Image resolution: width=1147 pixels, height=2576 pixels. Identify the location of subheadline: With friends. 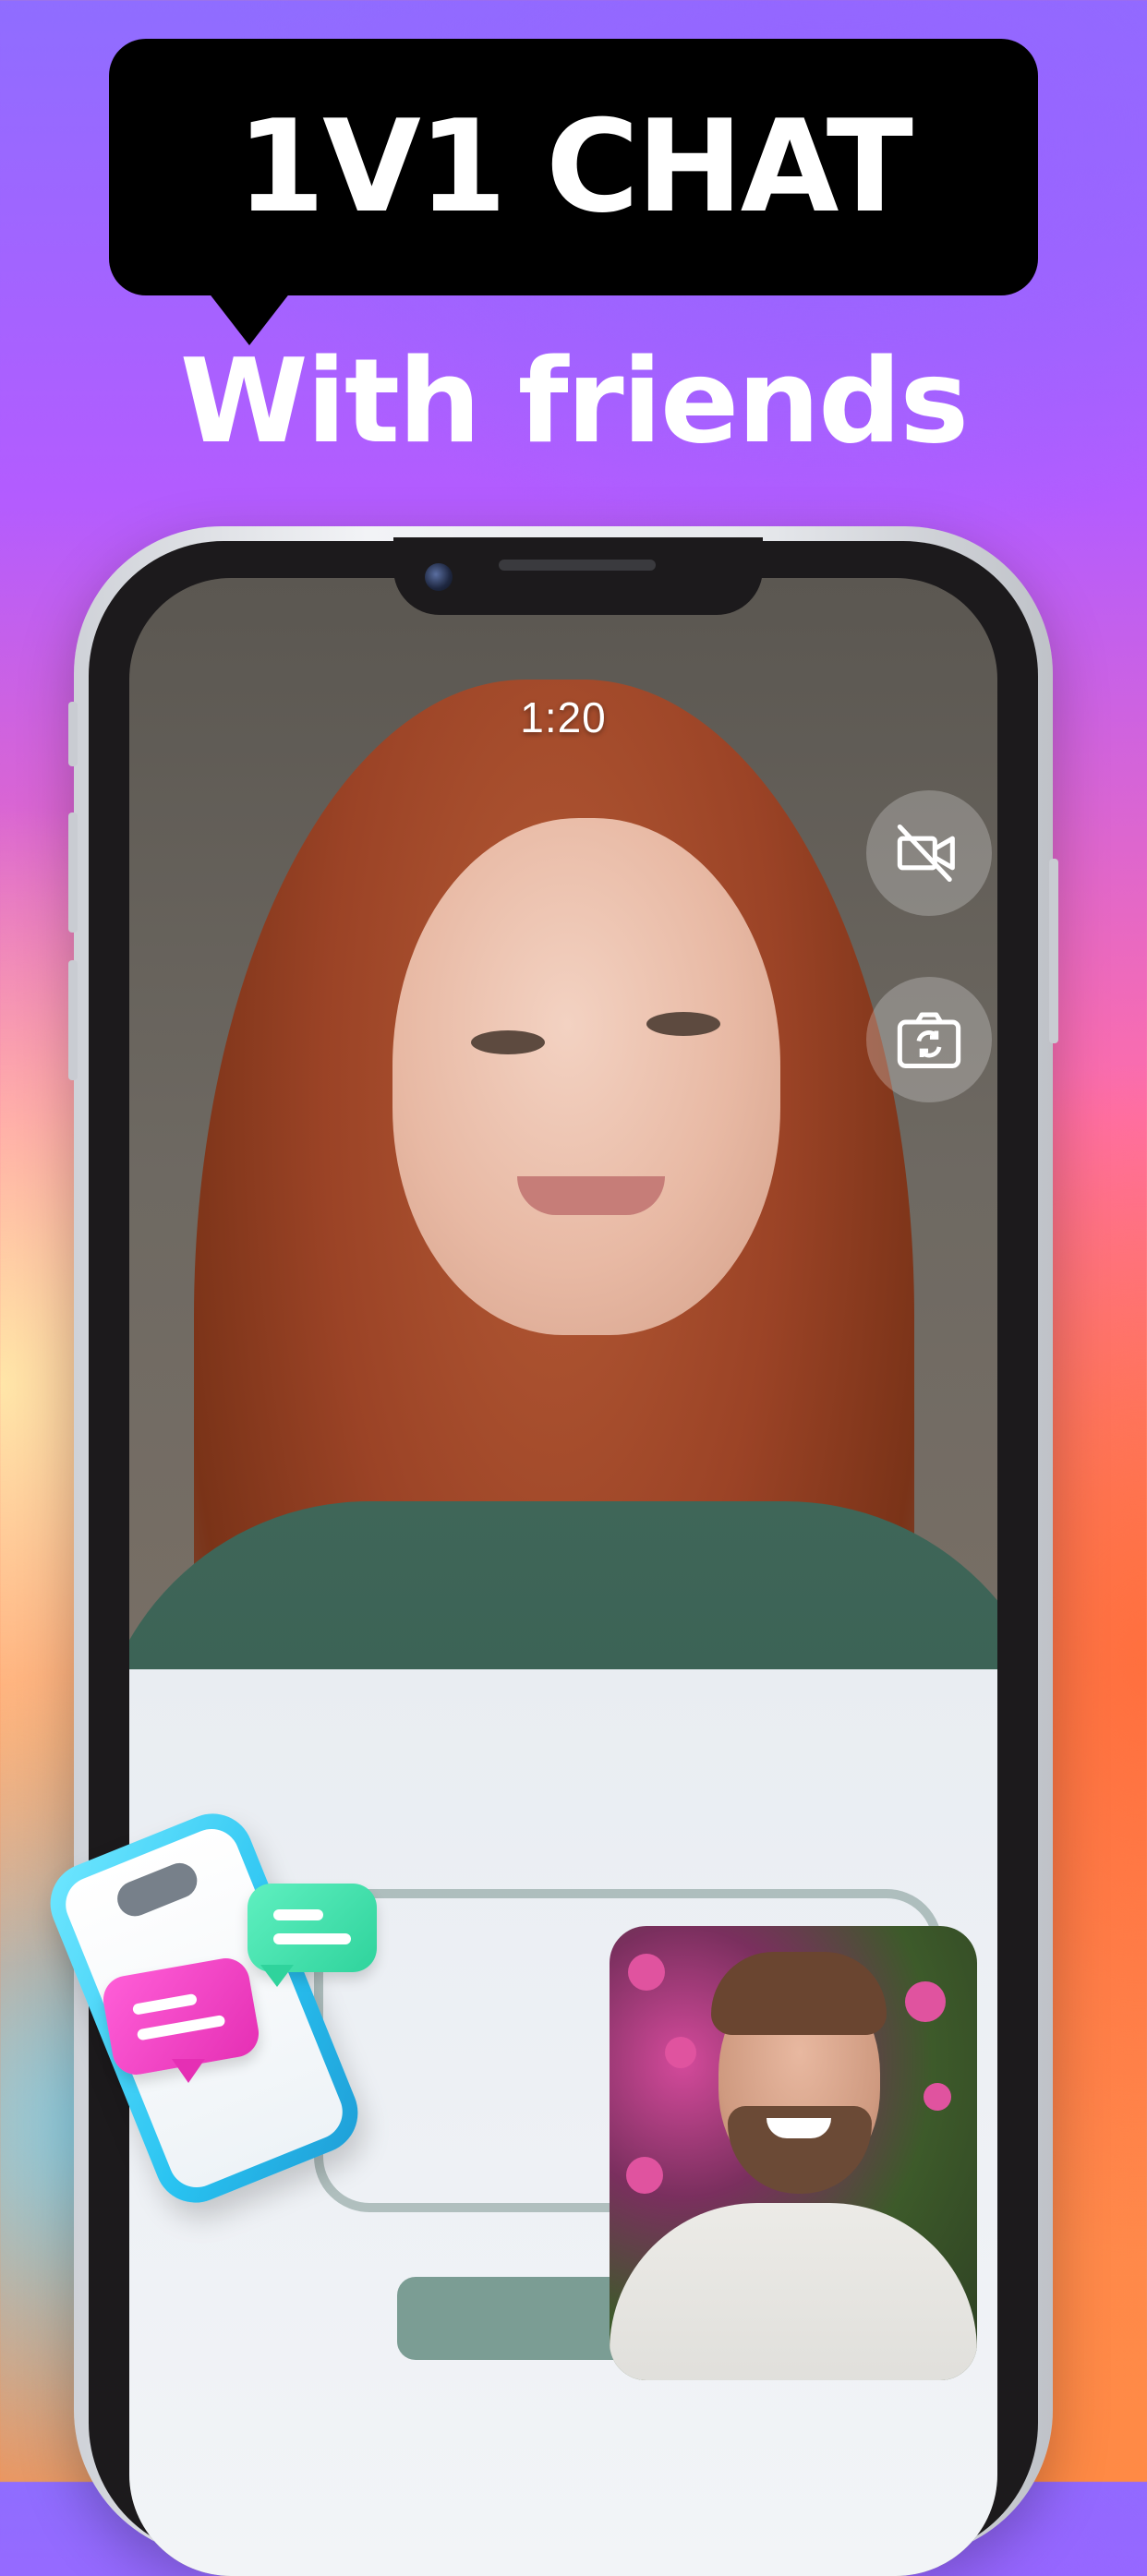
(574, 401).